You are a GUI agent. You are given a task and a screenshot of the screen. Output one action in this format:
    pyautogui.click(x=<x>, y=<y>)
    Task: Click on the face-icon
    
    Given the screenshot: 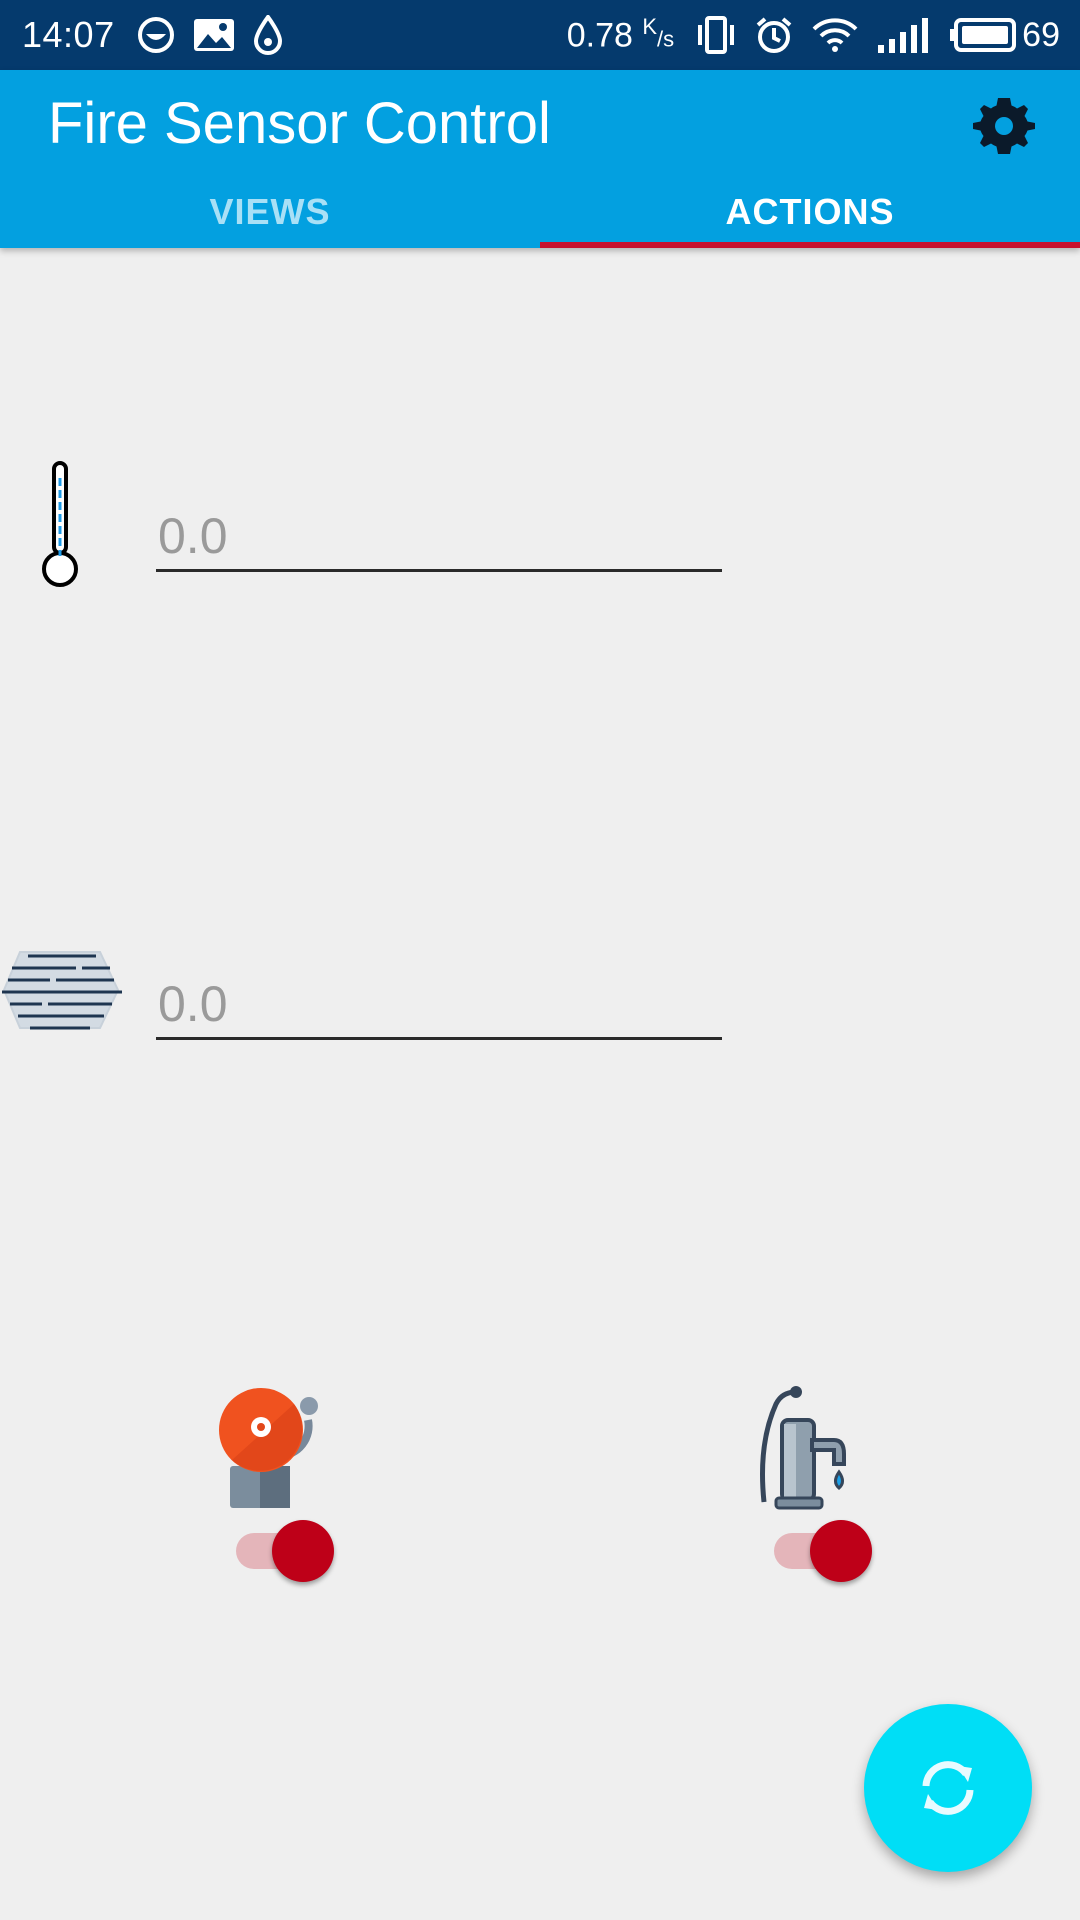 What is the action you would take?
    pyautogui.click(x=156, y=35)
    